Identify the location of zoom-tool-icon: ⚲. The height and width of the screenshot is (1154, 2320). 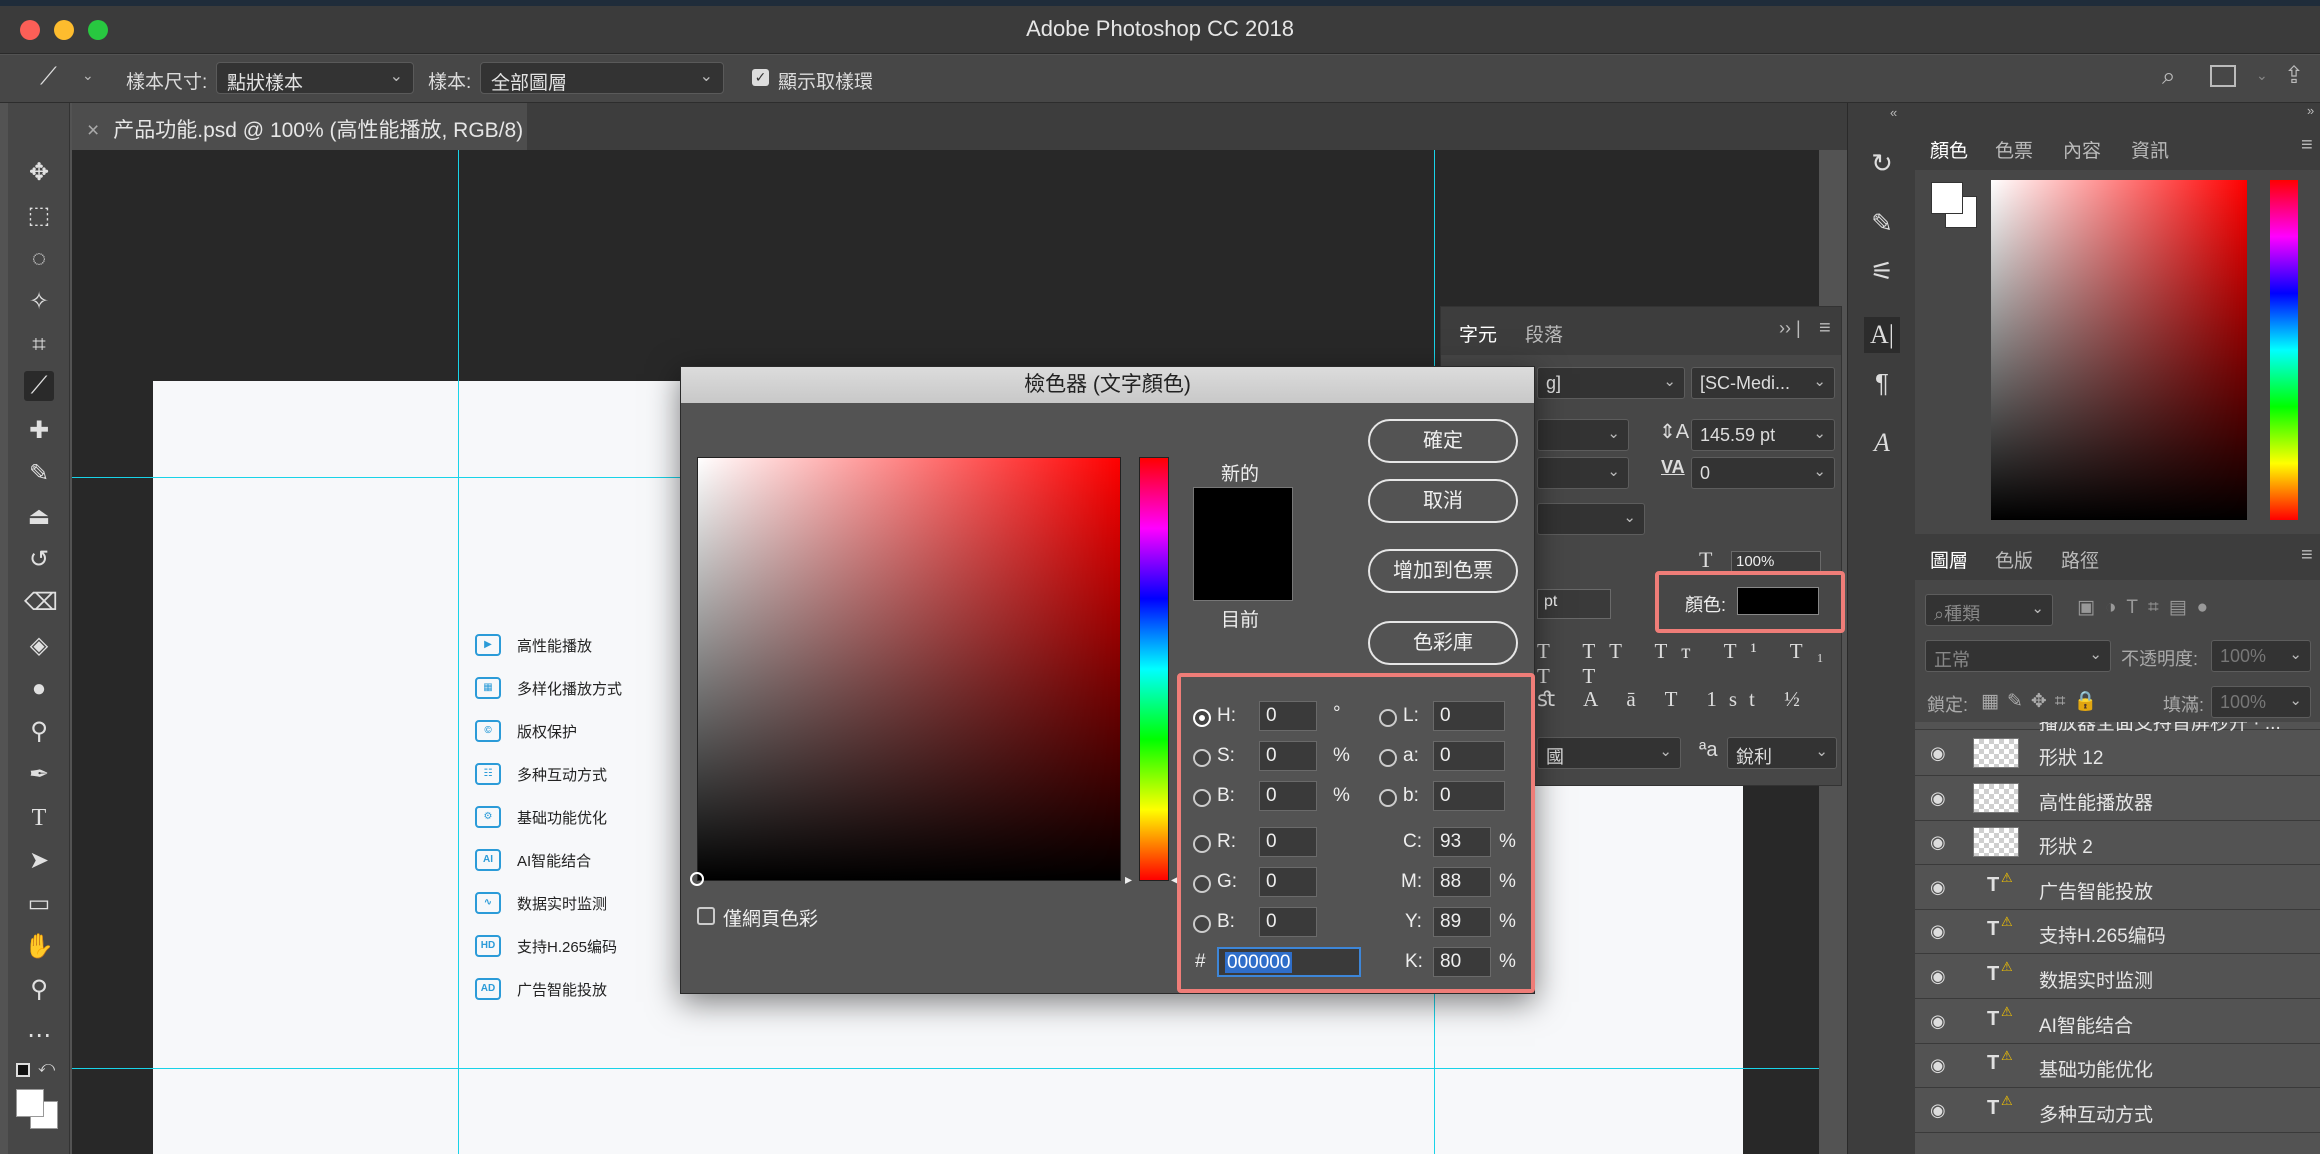
(39, 990).